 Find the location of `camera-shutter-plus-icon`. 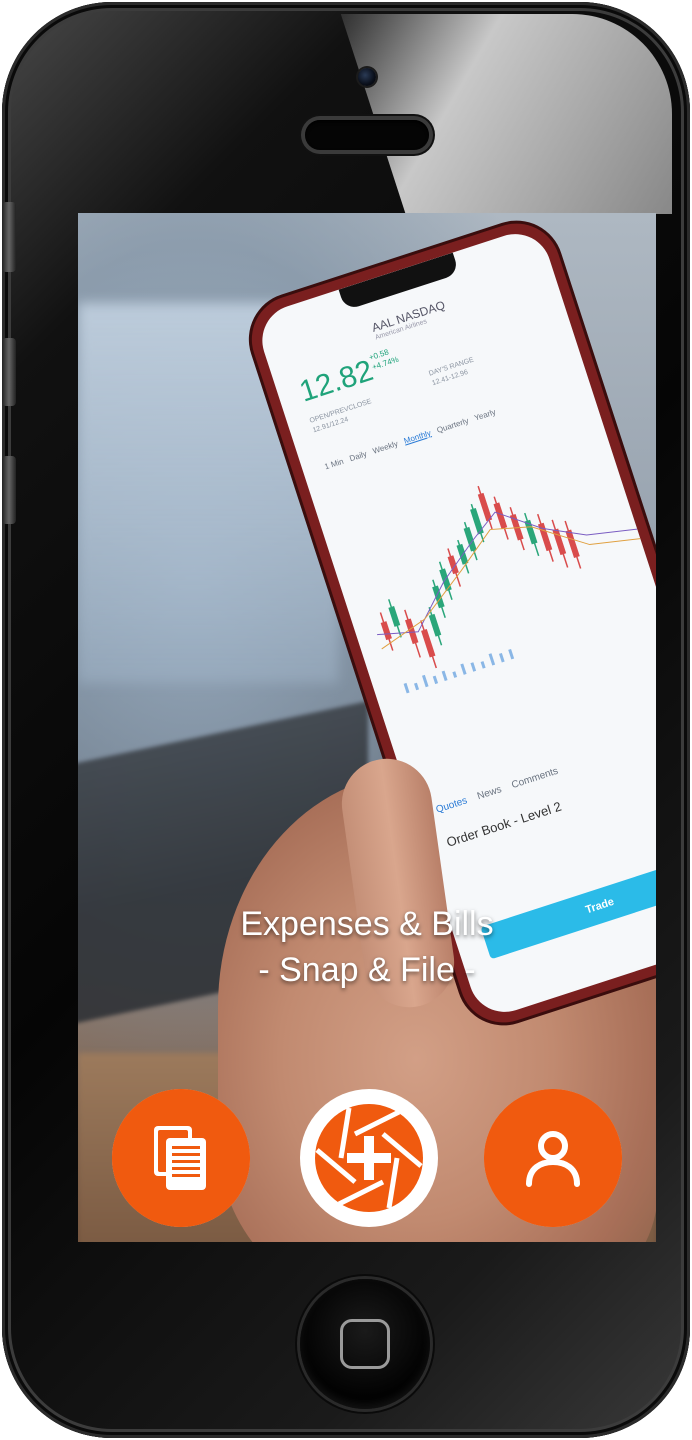

camera-shutter-plus-icon is located at coordinates (369, 1158).